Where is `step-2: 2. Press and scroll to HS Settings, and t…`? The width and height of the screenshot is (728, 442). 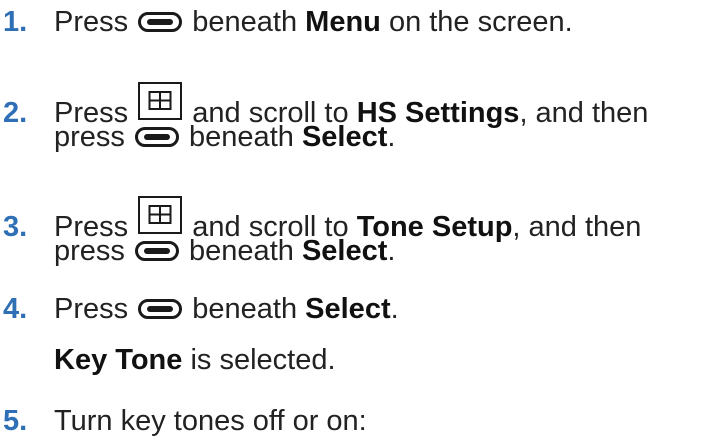
step-2: 2. Press and scroll to HS Settings, and t… is located at coordinates (324, 105).